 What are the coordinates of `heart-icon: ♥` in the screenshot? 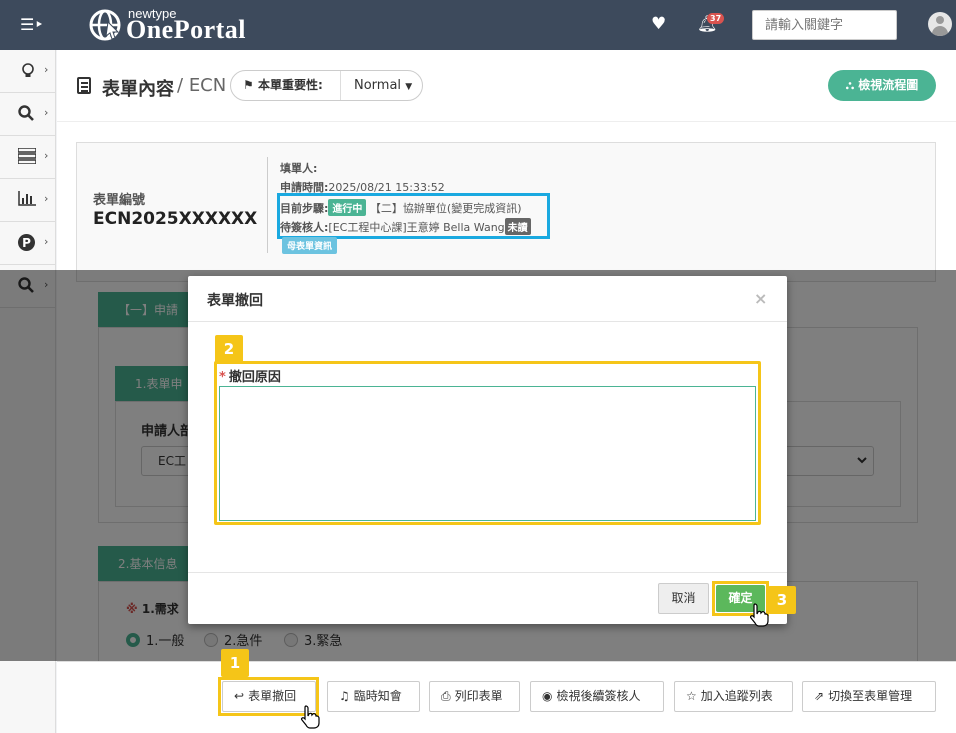 It's located at (658, 24).